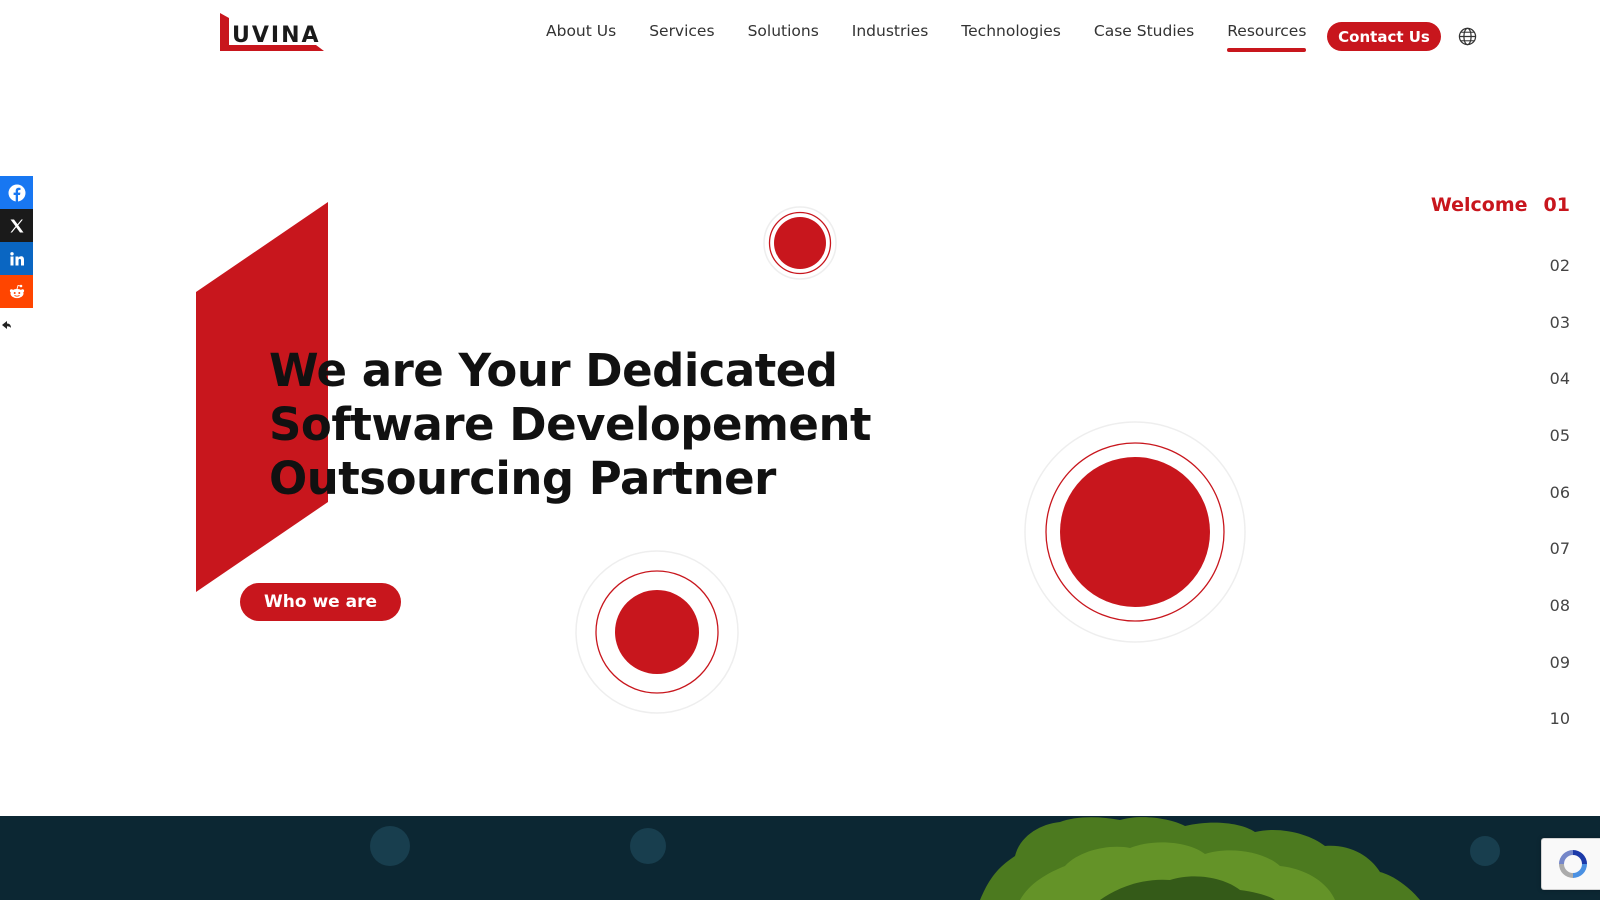 This screenshot has height=900, width=1600. I want to click on x-icon, so click(16, 225).